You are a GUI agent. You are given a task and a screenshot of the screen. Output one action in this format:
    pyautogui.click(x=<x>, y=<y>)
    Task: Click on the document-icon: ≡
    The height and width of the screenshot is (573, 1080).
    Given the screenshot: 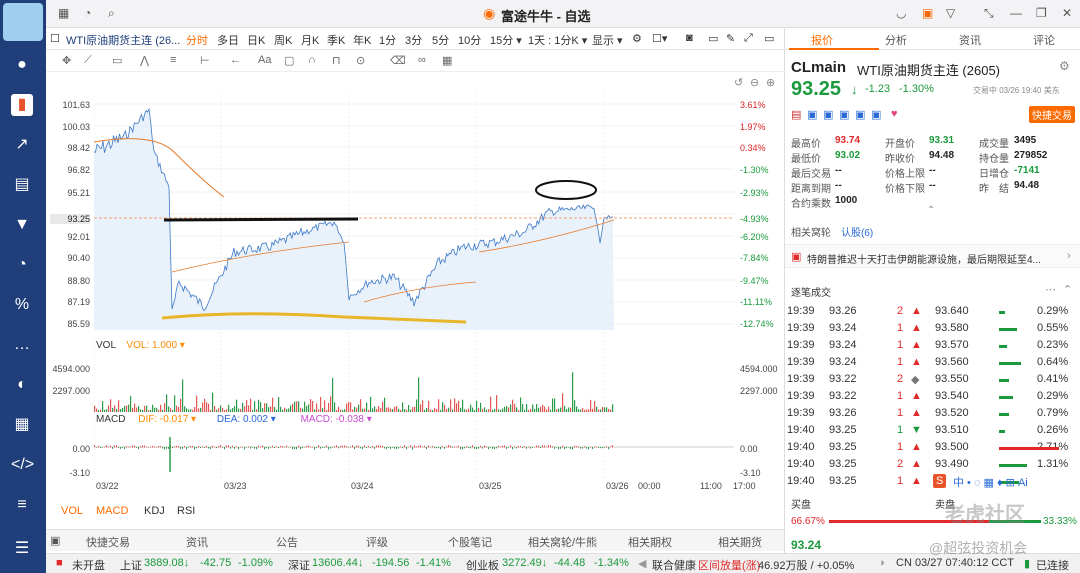 What is the action you would take?
    pyautogui.click(x=22, y=505)
    